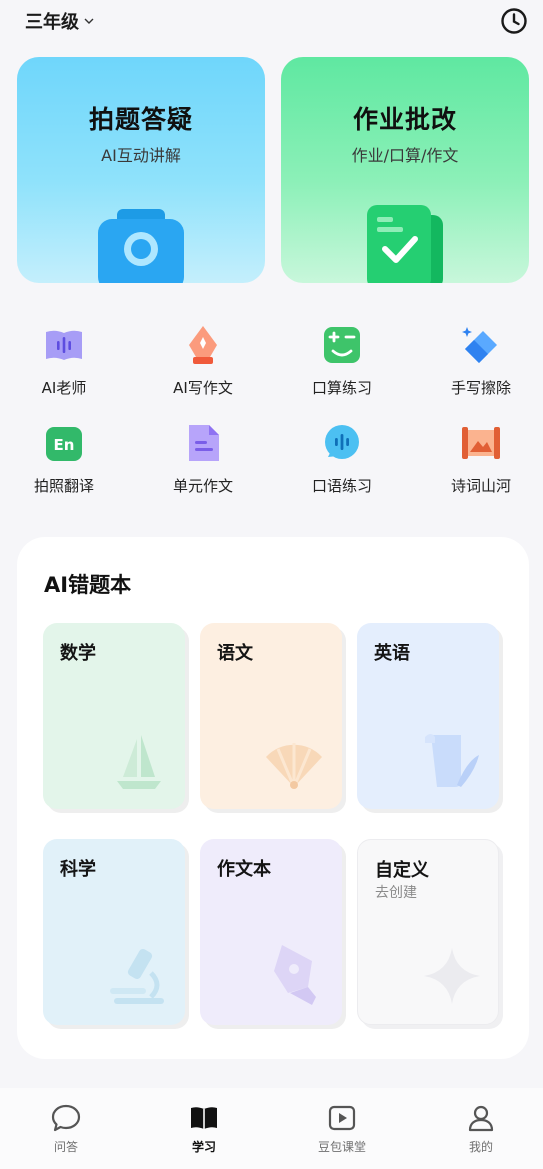 Image resolution: width=543 pixels, height=1169 pixels. I want to click on eraser-icon, so click(479, 345).